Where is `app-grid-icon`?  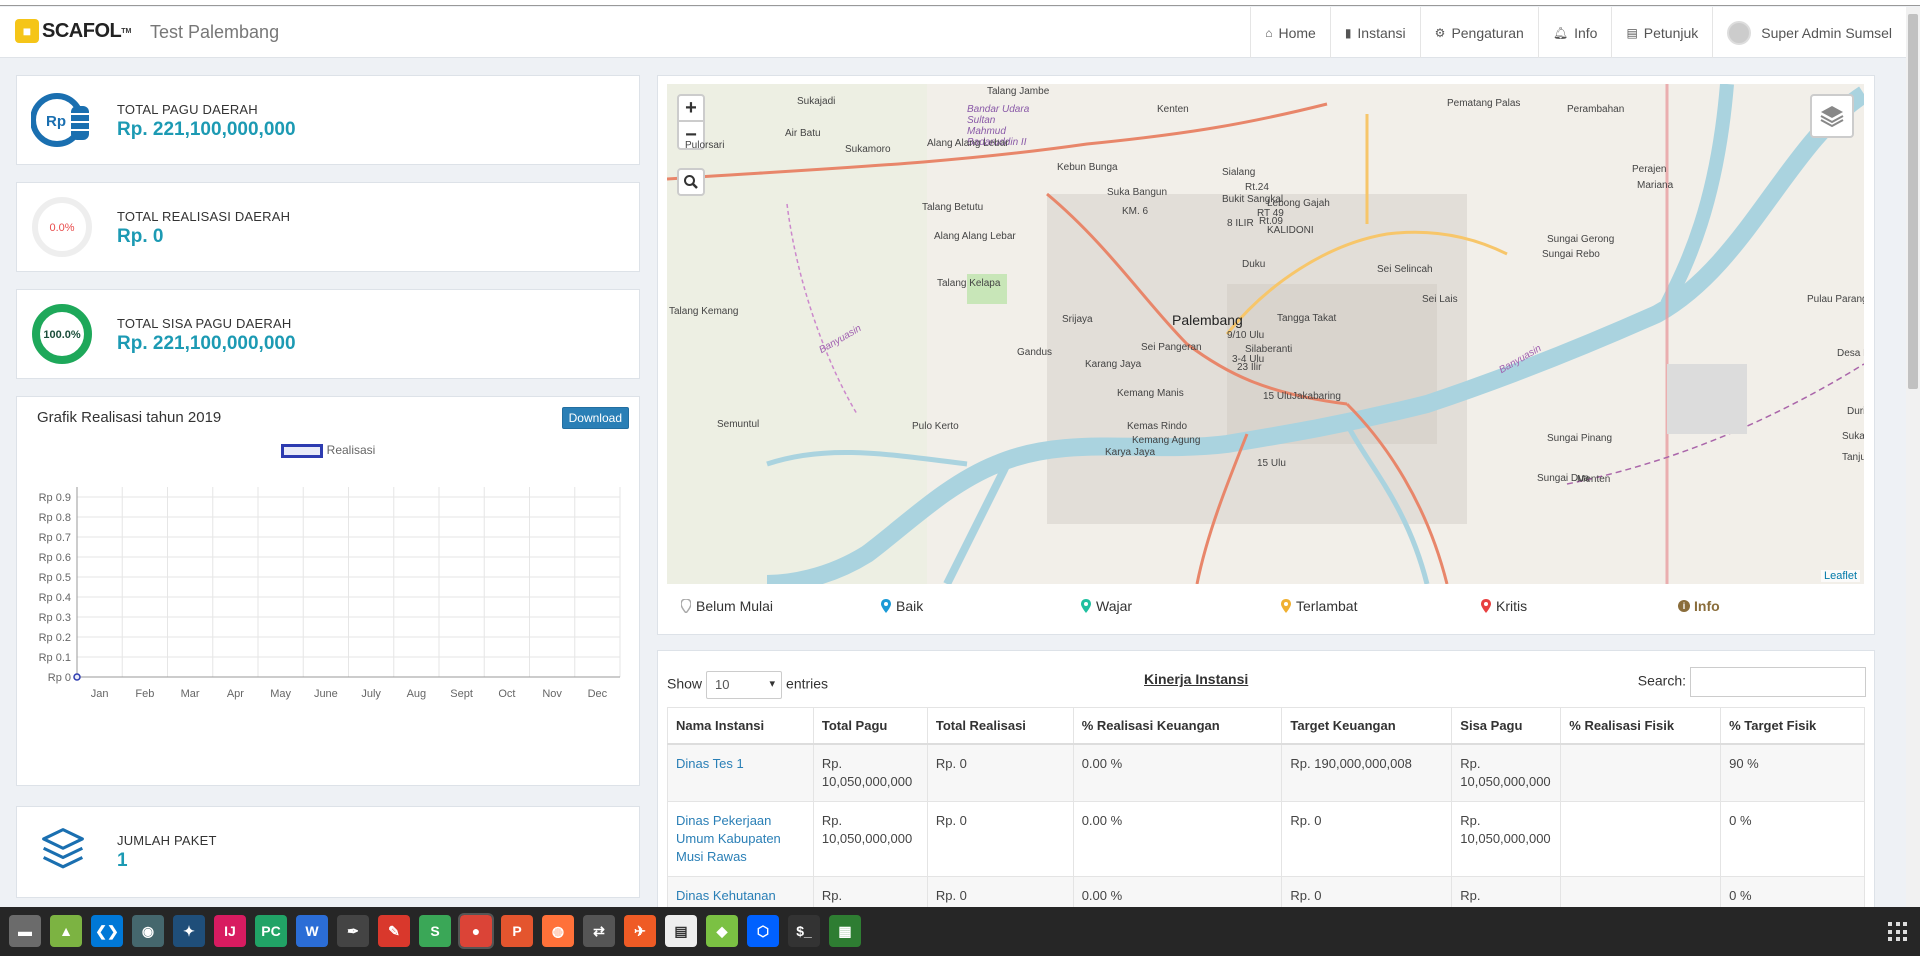 app-grid-icon is located at coordinates (1898, 932).